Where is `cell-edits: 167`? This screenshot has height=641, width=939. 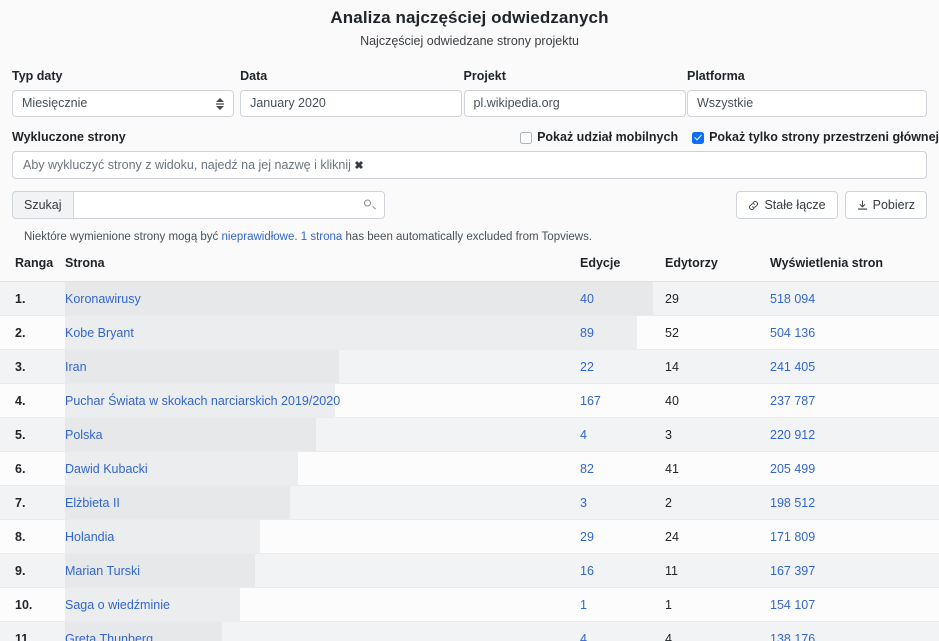 cell-edits: 167 is located at coordinates (622, 400).